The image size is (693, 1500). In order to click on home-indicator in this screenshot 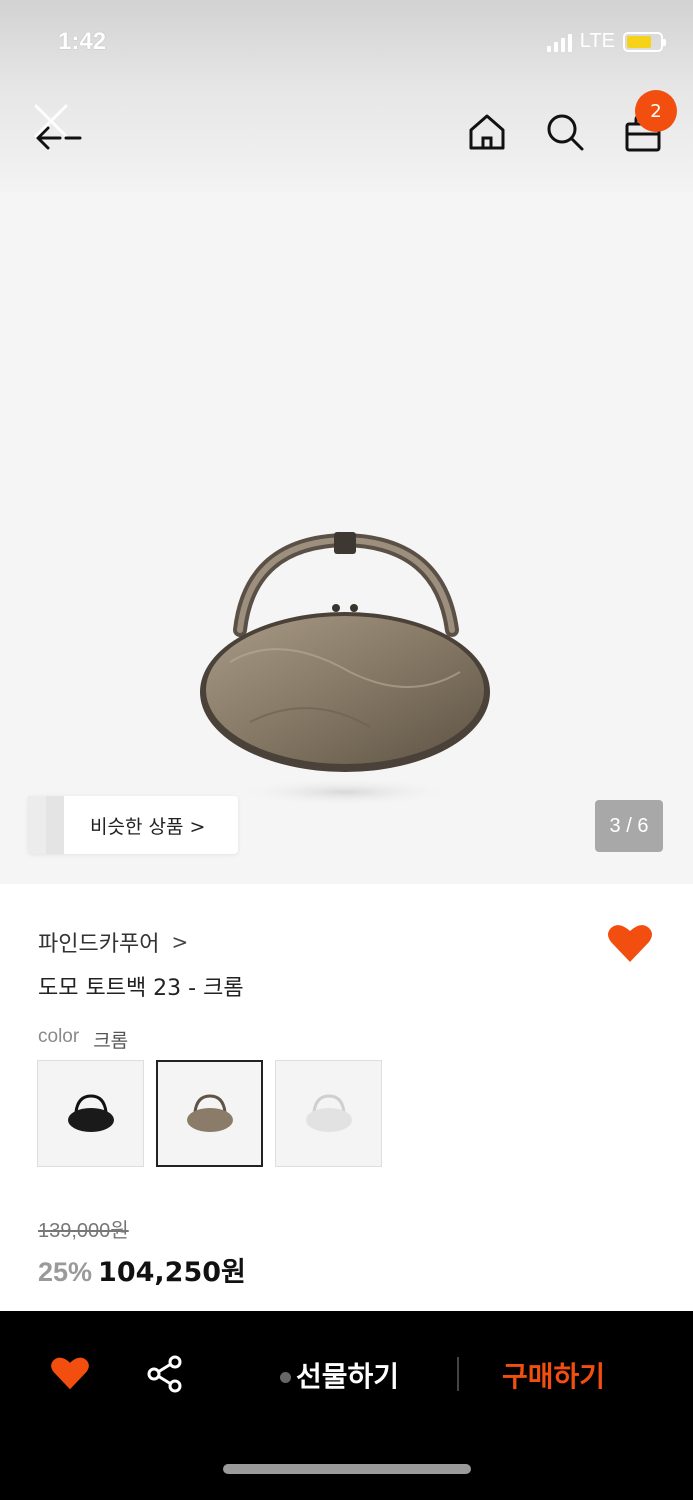, I will do `click(347, 1469)`.